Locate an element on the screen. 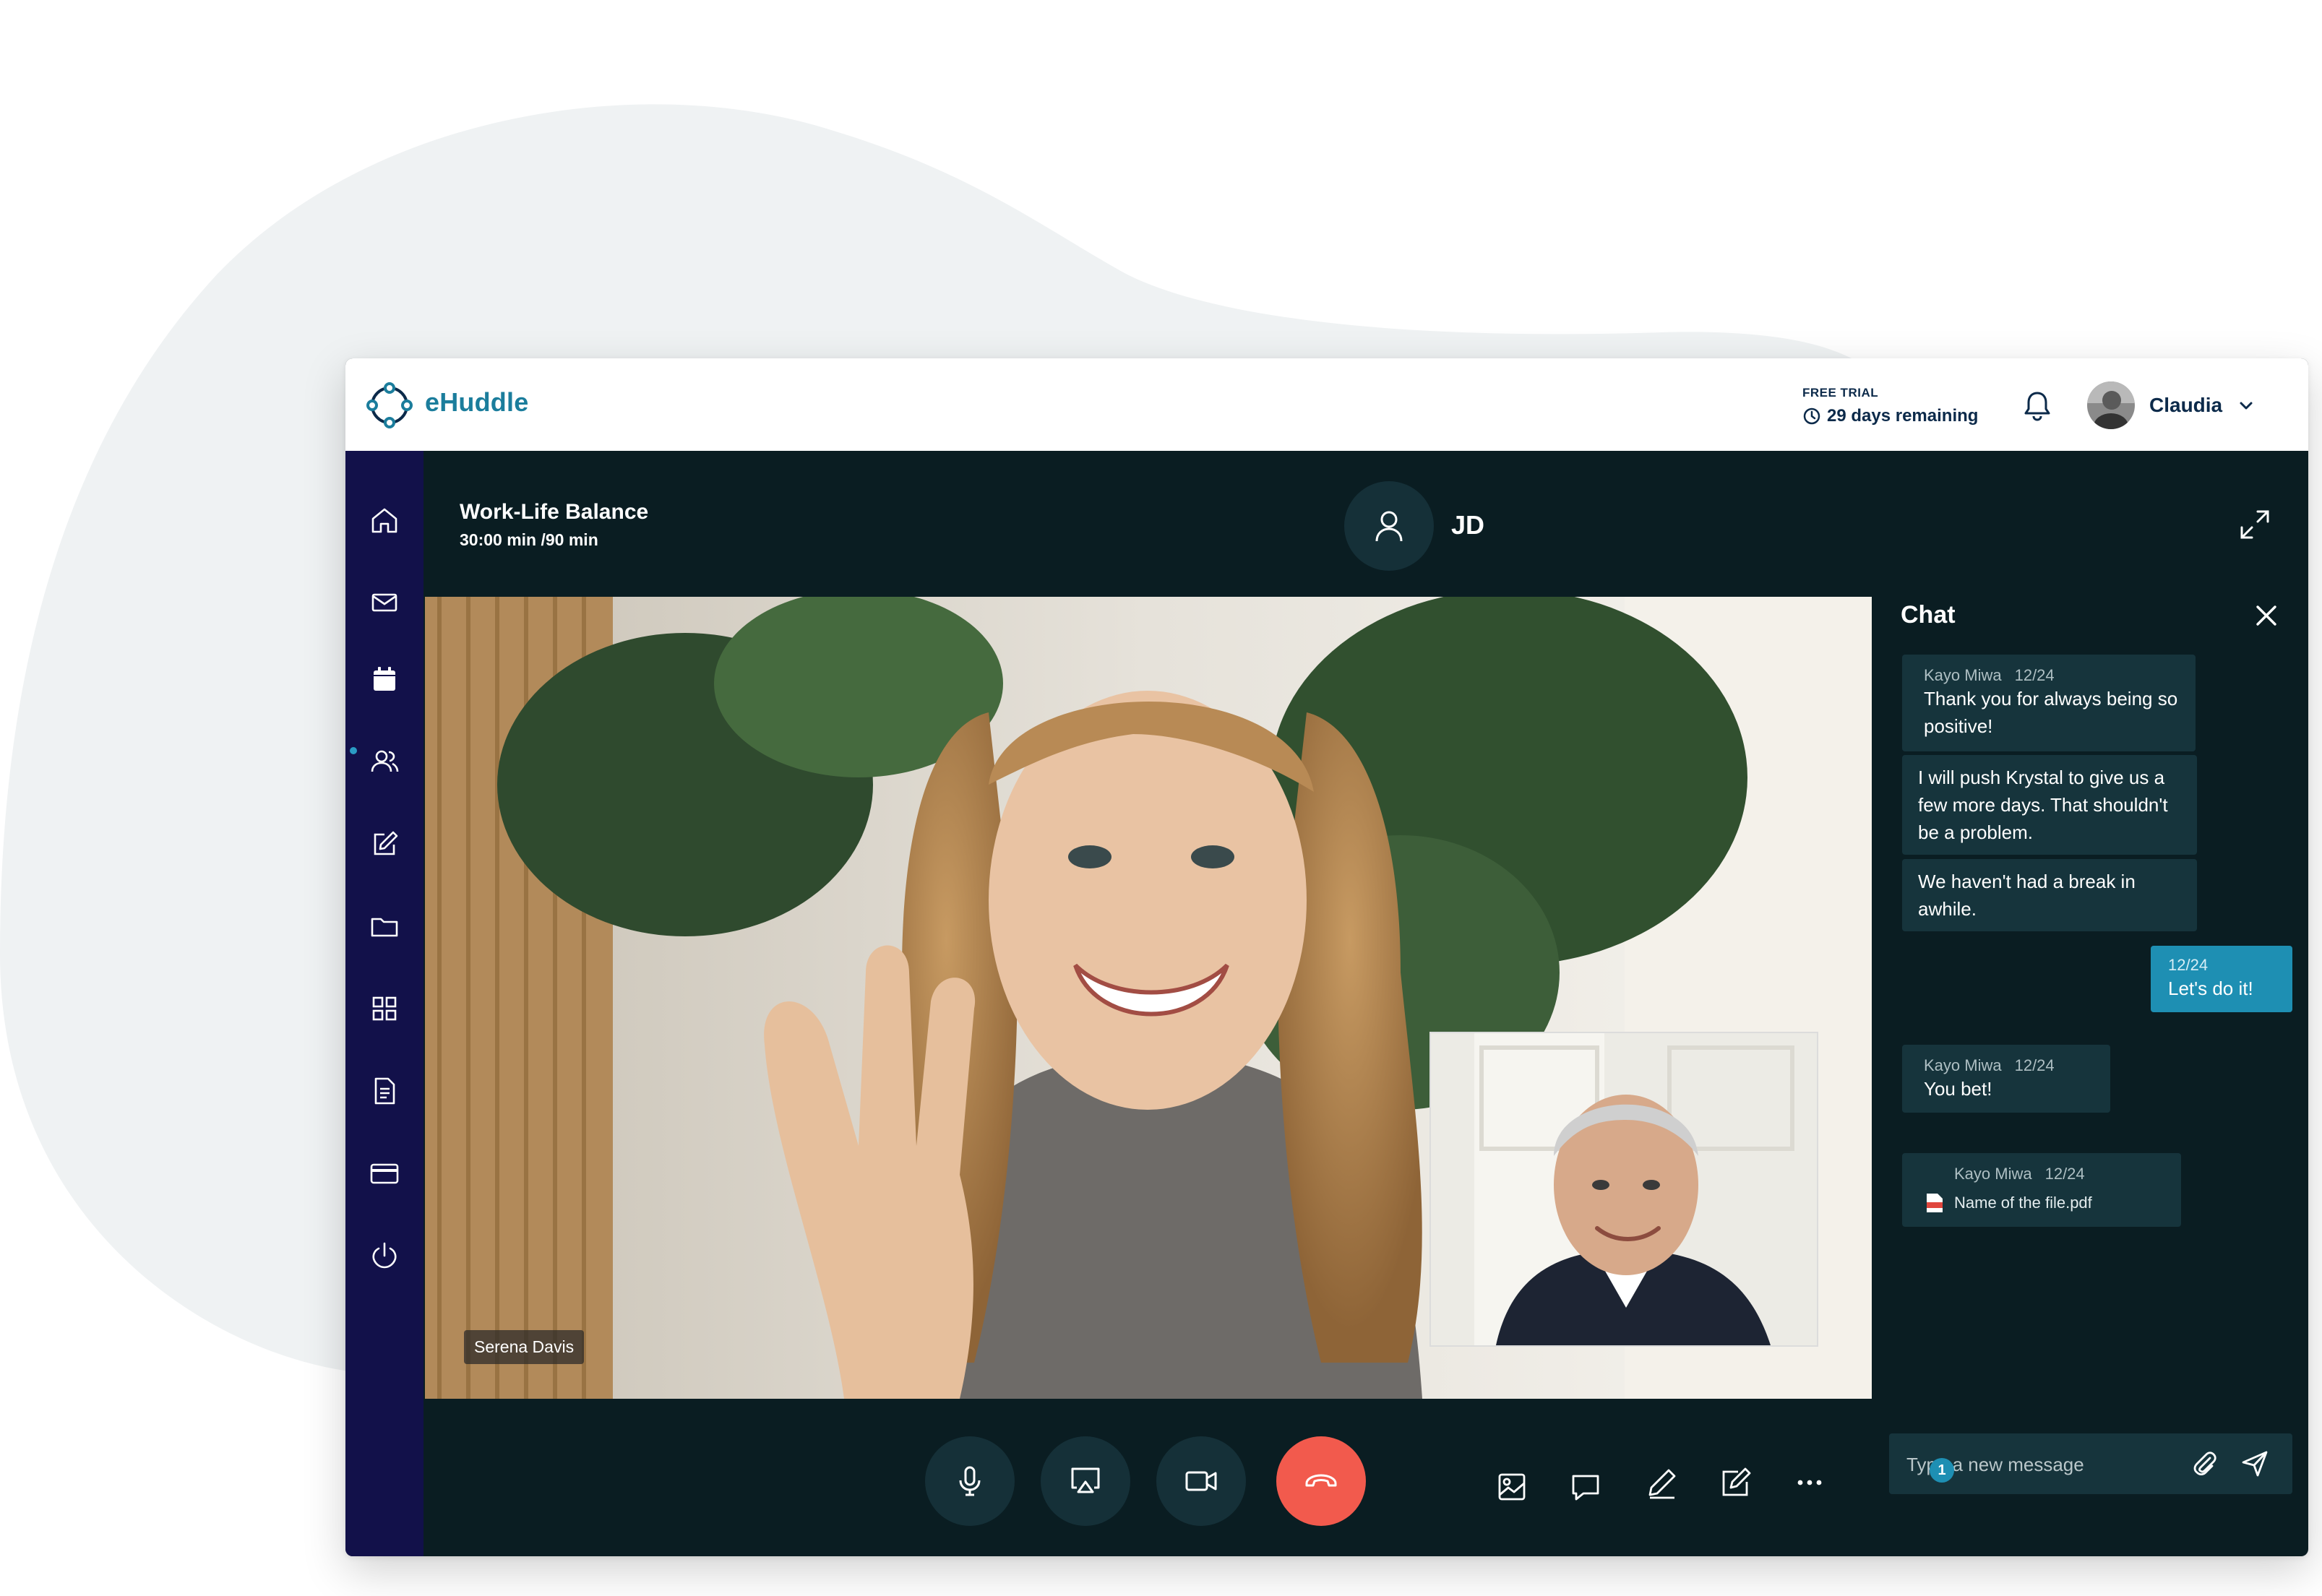 This screenshot has height=1596, width=2322. chat-bubble-icon is located at coordinates (1585, 1488).